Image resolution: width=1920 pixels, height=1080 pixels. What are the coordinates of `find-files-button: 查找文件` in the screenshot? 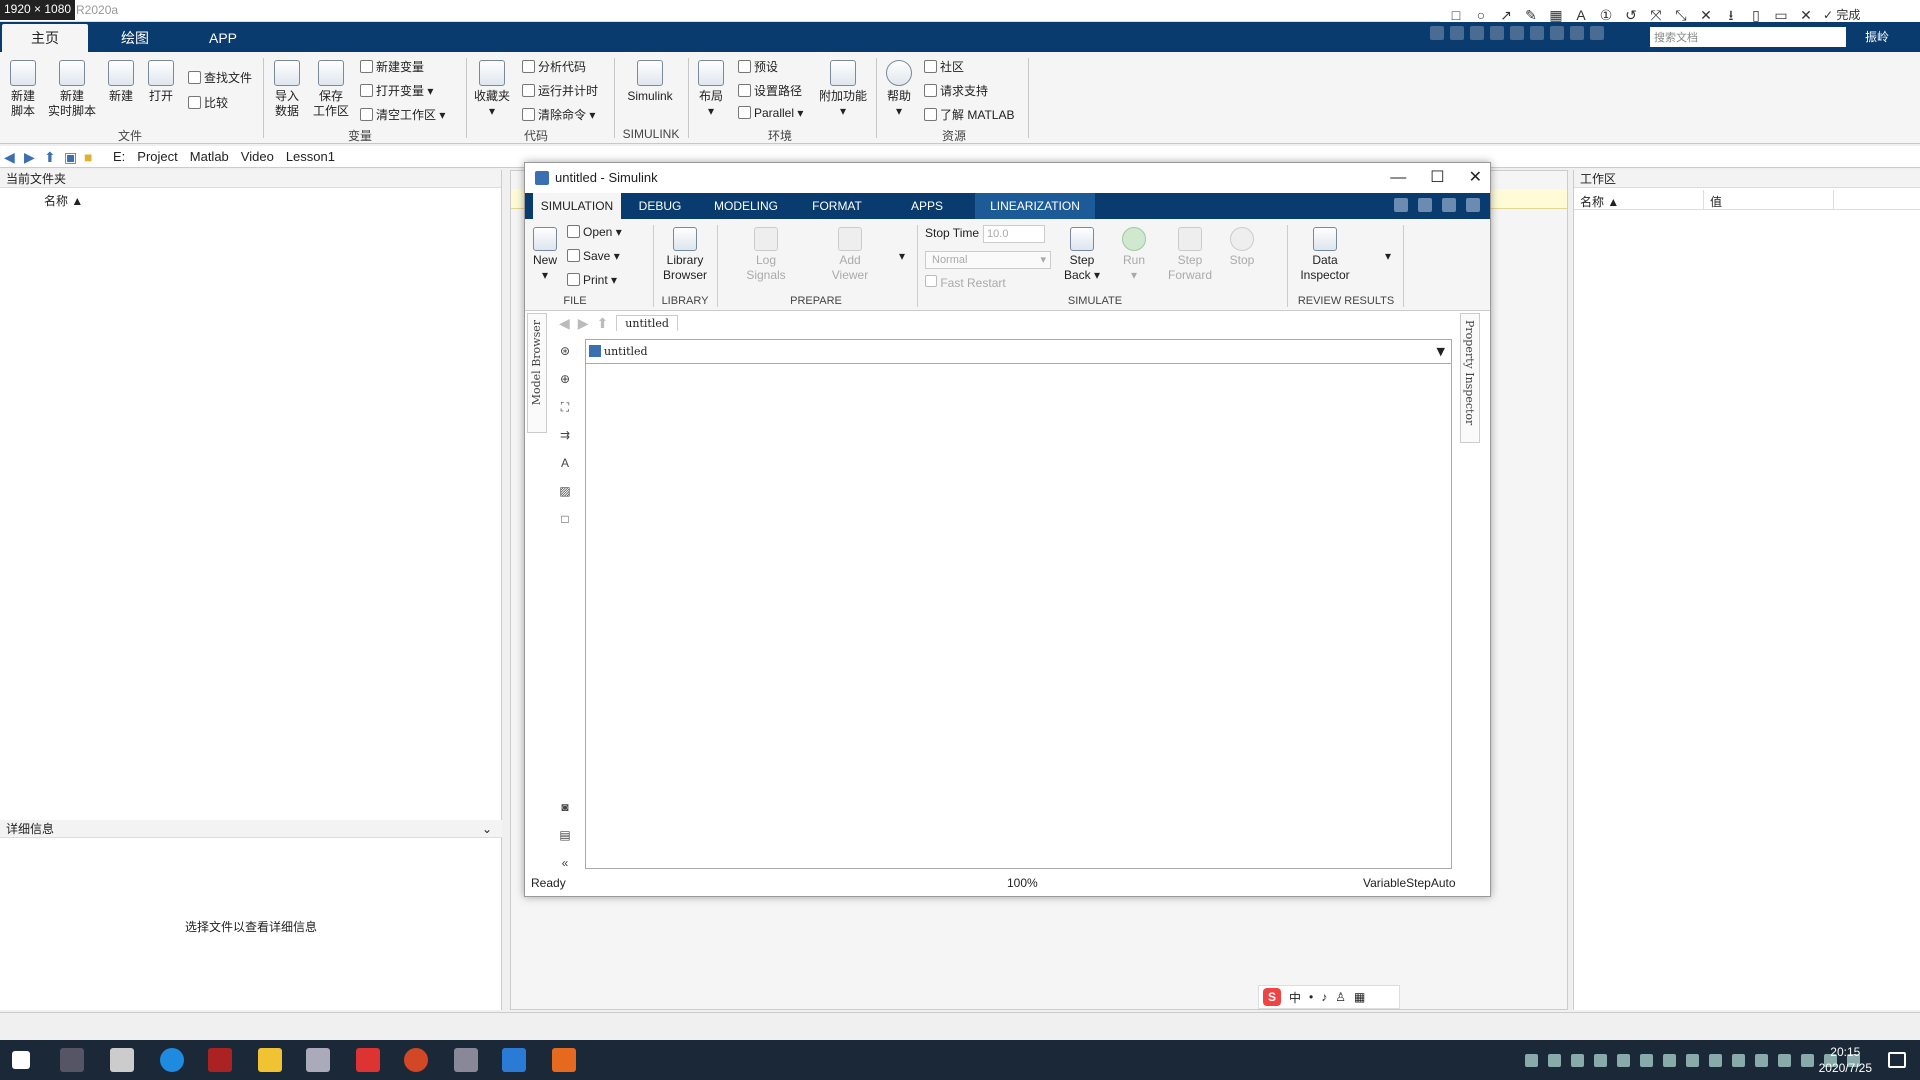 It's located at (220, 77).